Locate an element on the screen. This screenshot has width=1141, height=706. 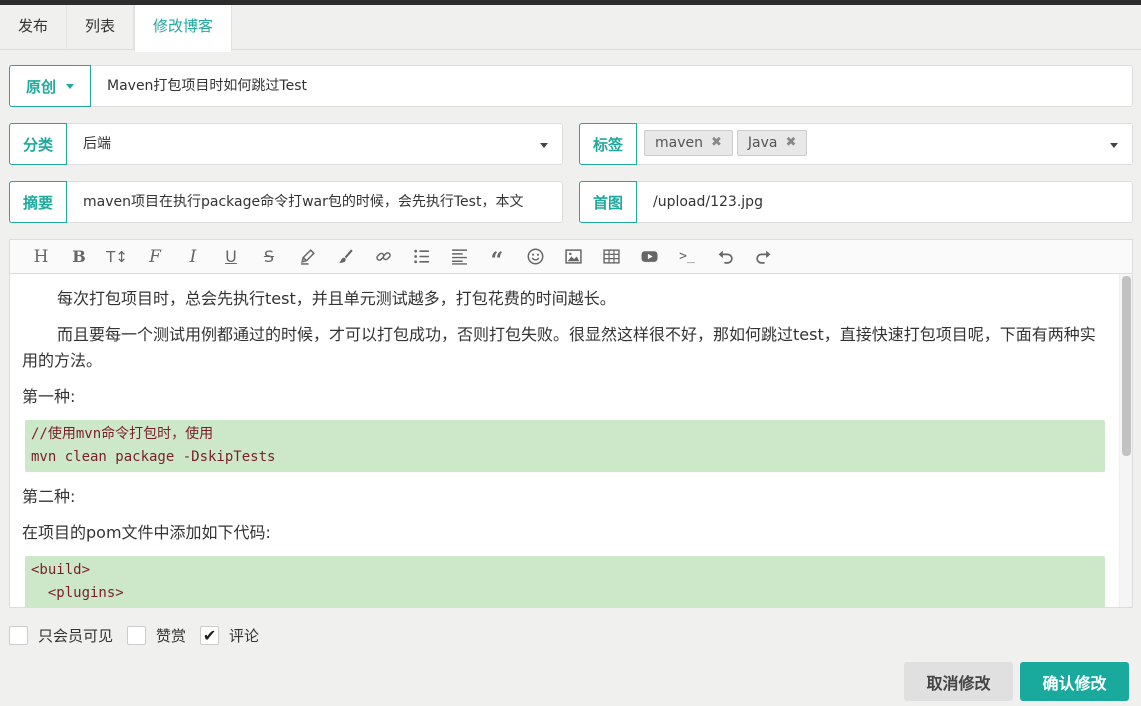
image-icon is located at coordinates (573, 257).